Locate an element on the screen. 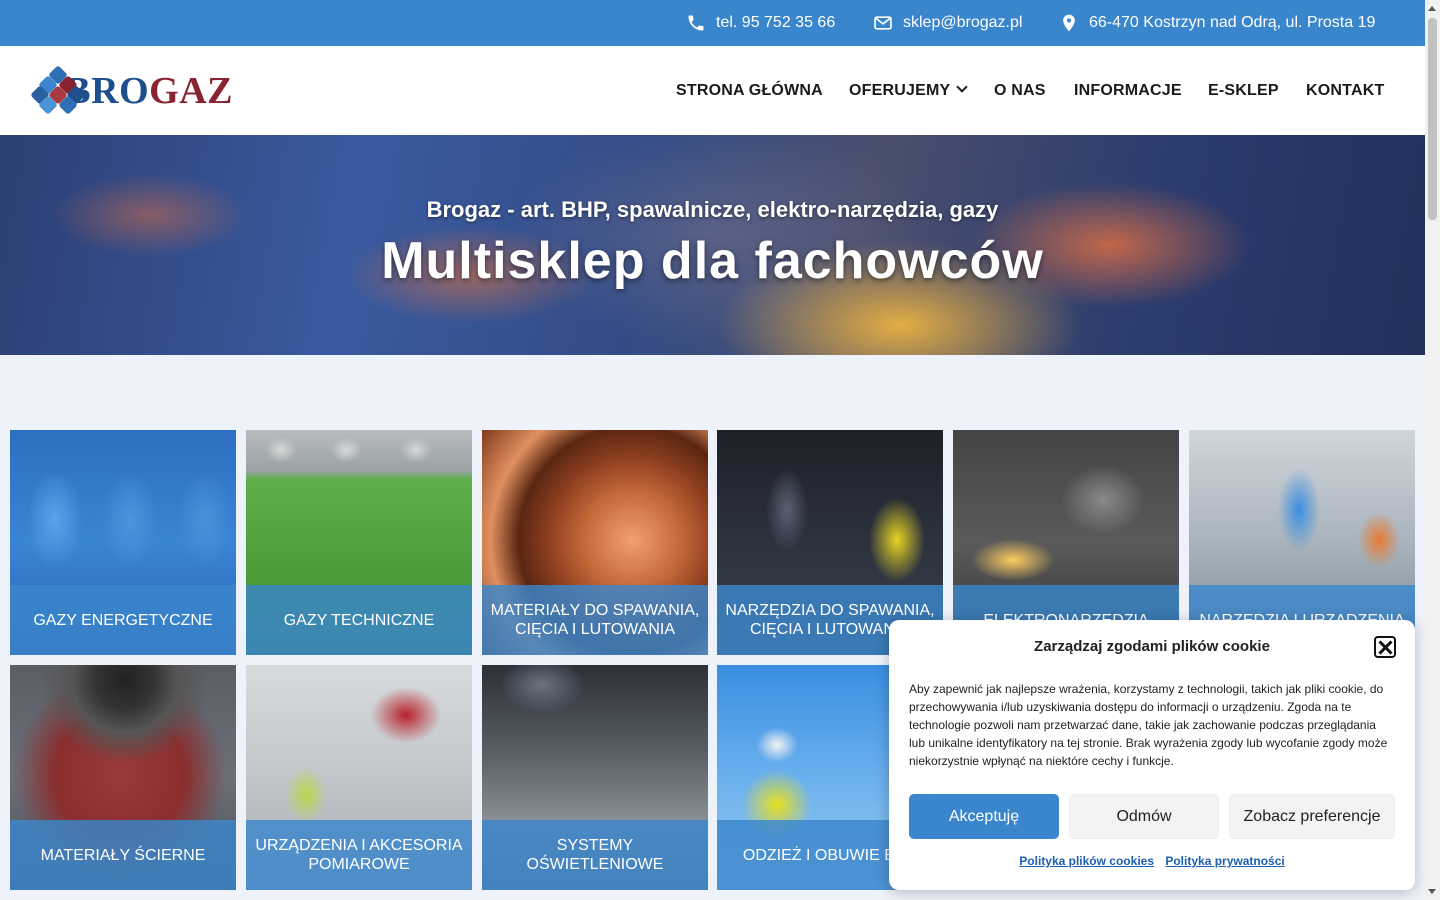  nav-item-e-sklep: E-SKLEP is located at coordinates (1243, 91).